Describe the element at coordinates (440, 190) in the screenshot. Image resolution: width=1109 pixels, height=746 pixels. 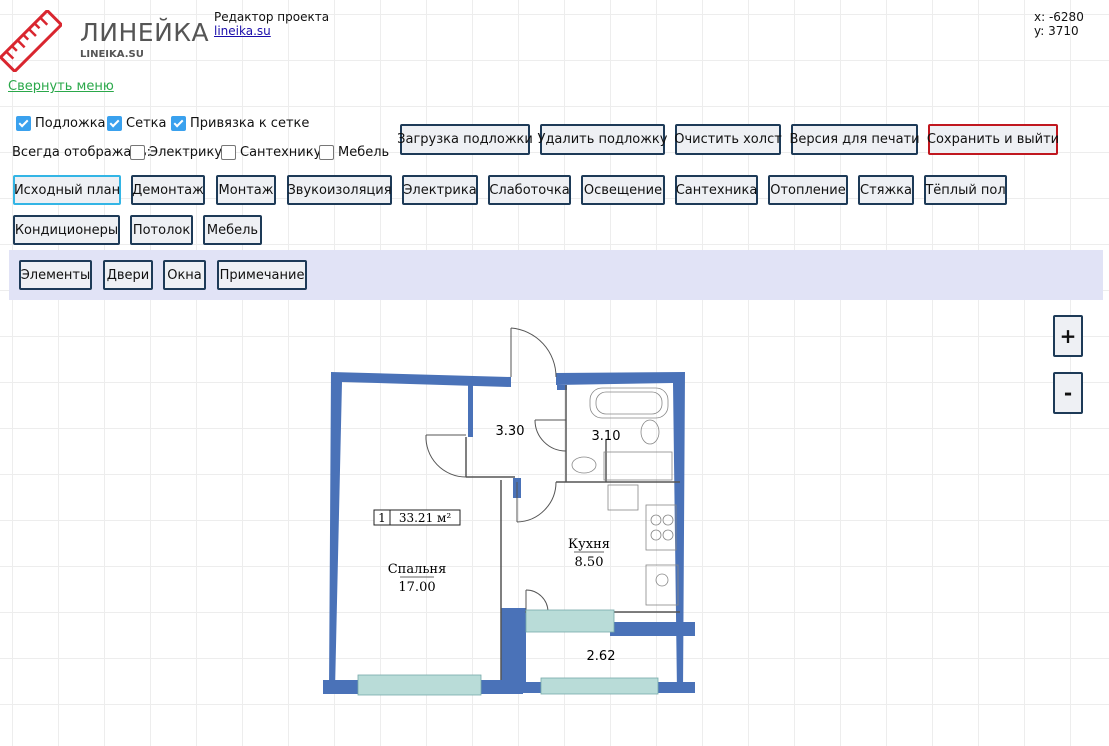
I see `tab-electrical: Электрика` at that location.